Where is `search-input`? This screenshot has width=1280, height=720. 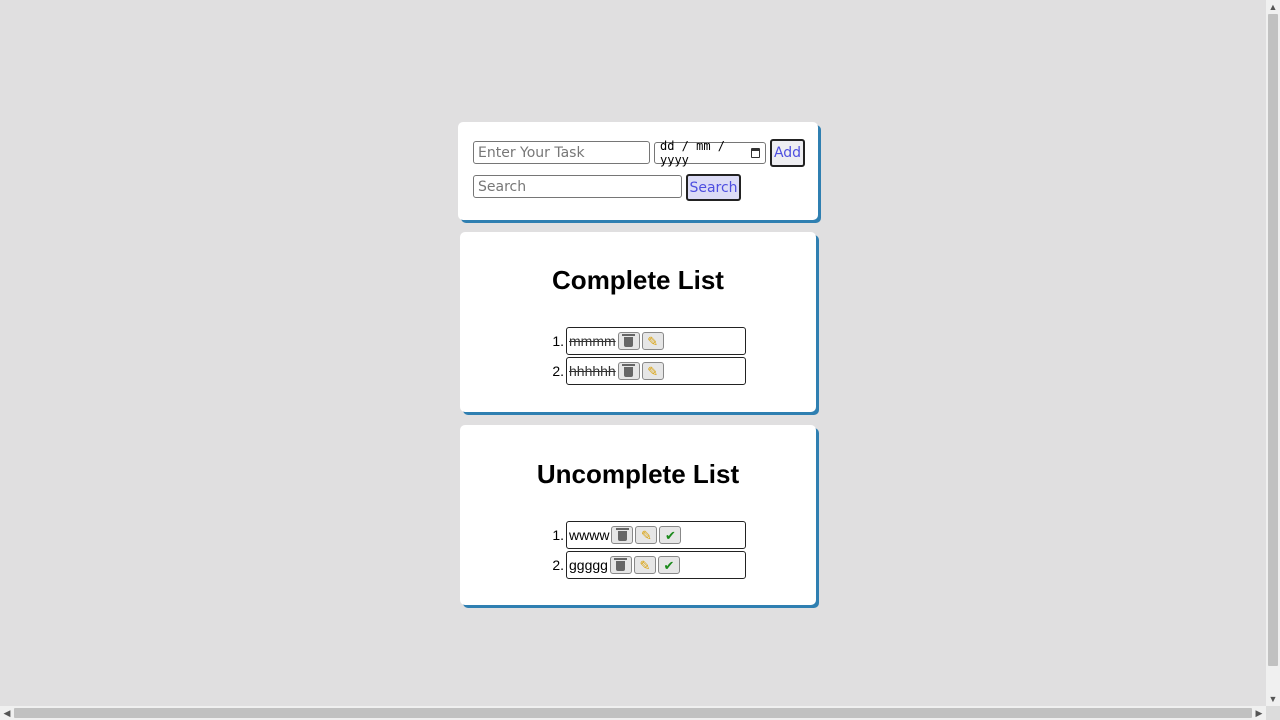 search-input is located at coordinates (577, 186).